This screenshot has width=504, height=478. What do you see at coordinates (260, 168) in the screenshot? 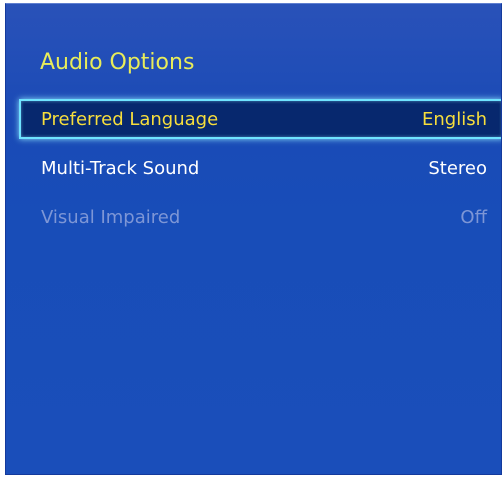
I see `menu-item-multi-track-sound: Multi-Track Sound Stereo` at bounding box center [260, 168].